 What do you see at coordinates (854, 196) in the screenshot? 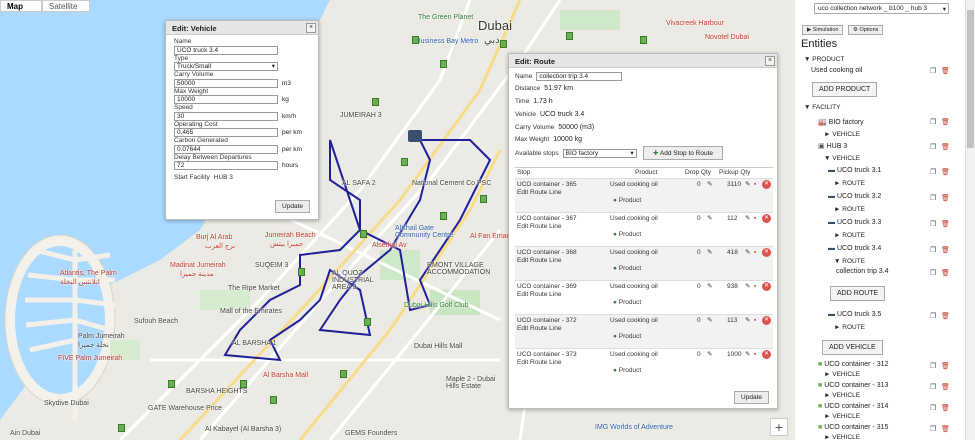
I see `truck-item: ▬ UCO truck 3.2` at bounding box center [854, 196].